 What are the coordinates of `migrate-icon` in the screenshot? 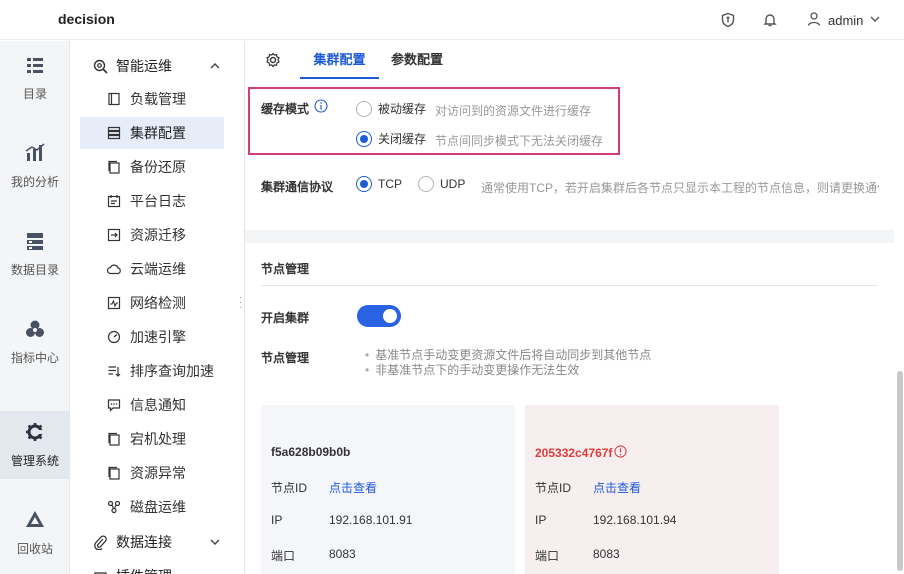 It's located at (114, 235).